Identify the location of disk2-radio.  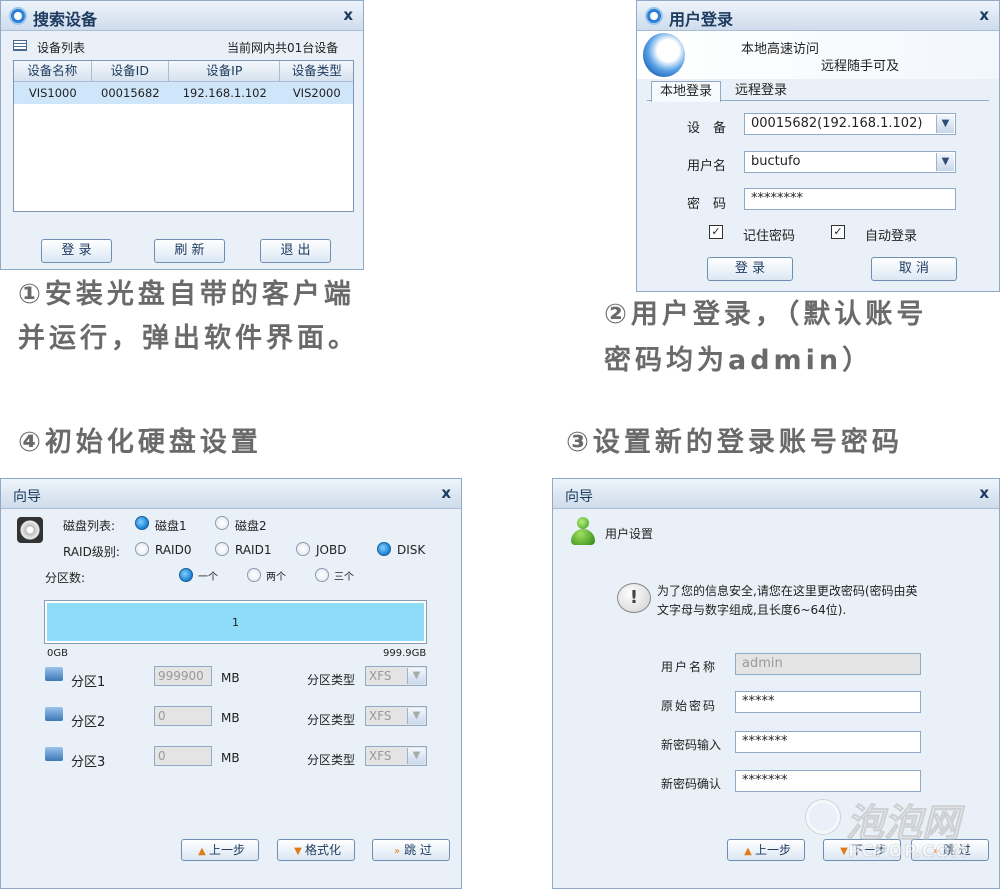
(222, 523).